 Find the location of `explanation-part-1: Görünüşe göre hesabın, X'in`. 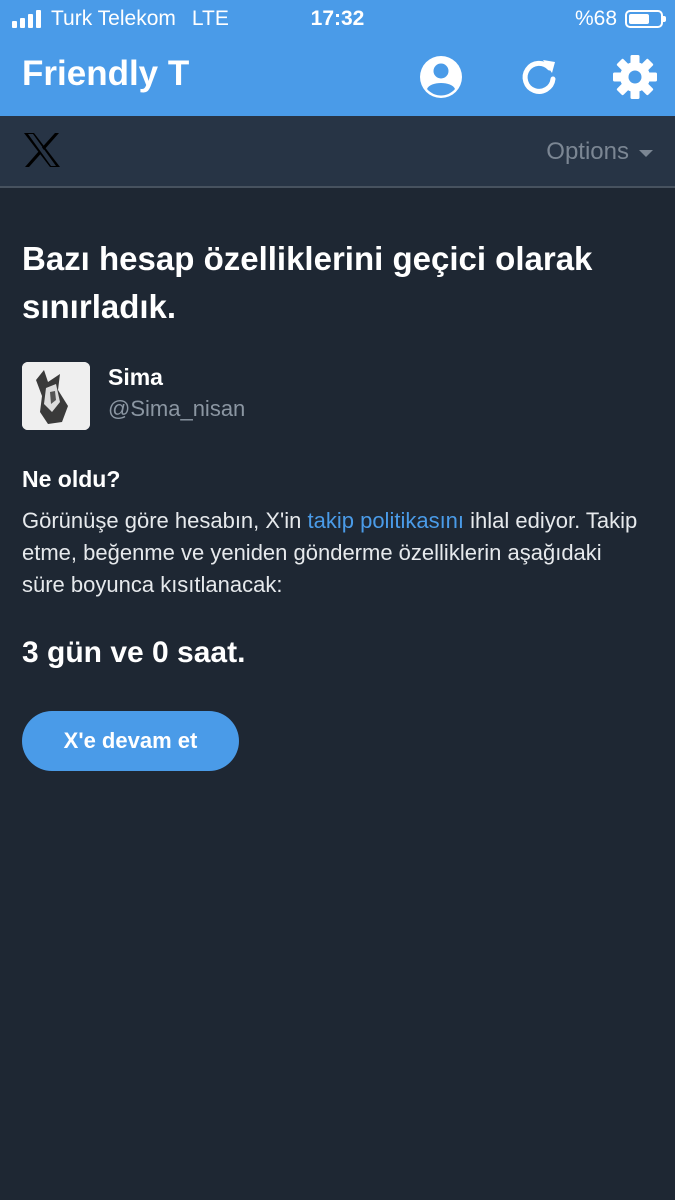

explanation-part-1: Görünüşe göre hesabın, X'in is located at coordinates (165, 520).